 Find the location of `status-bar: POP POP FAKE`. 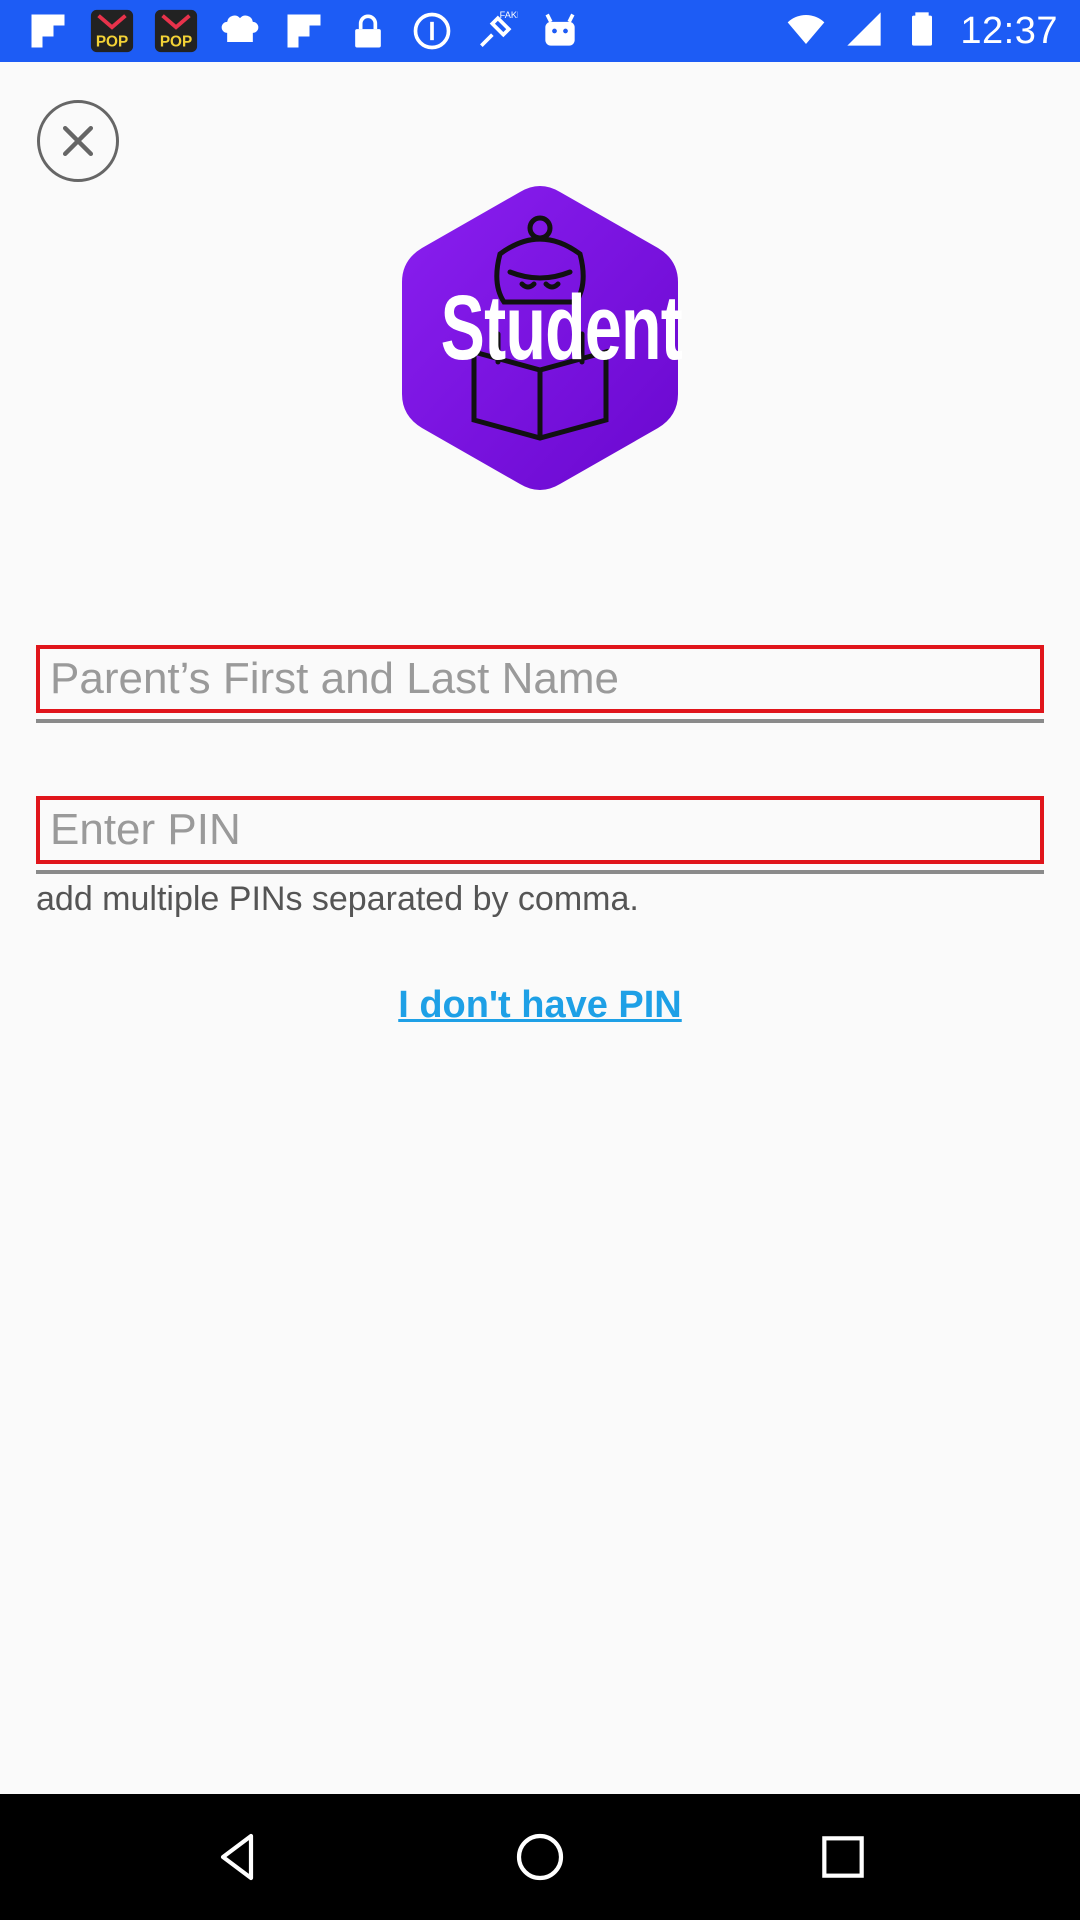

status-bar: POP POP FAKE is located at coordinates (540, 31).